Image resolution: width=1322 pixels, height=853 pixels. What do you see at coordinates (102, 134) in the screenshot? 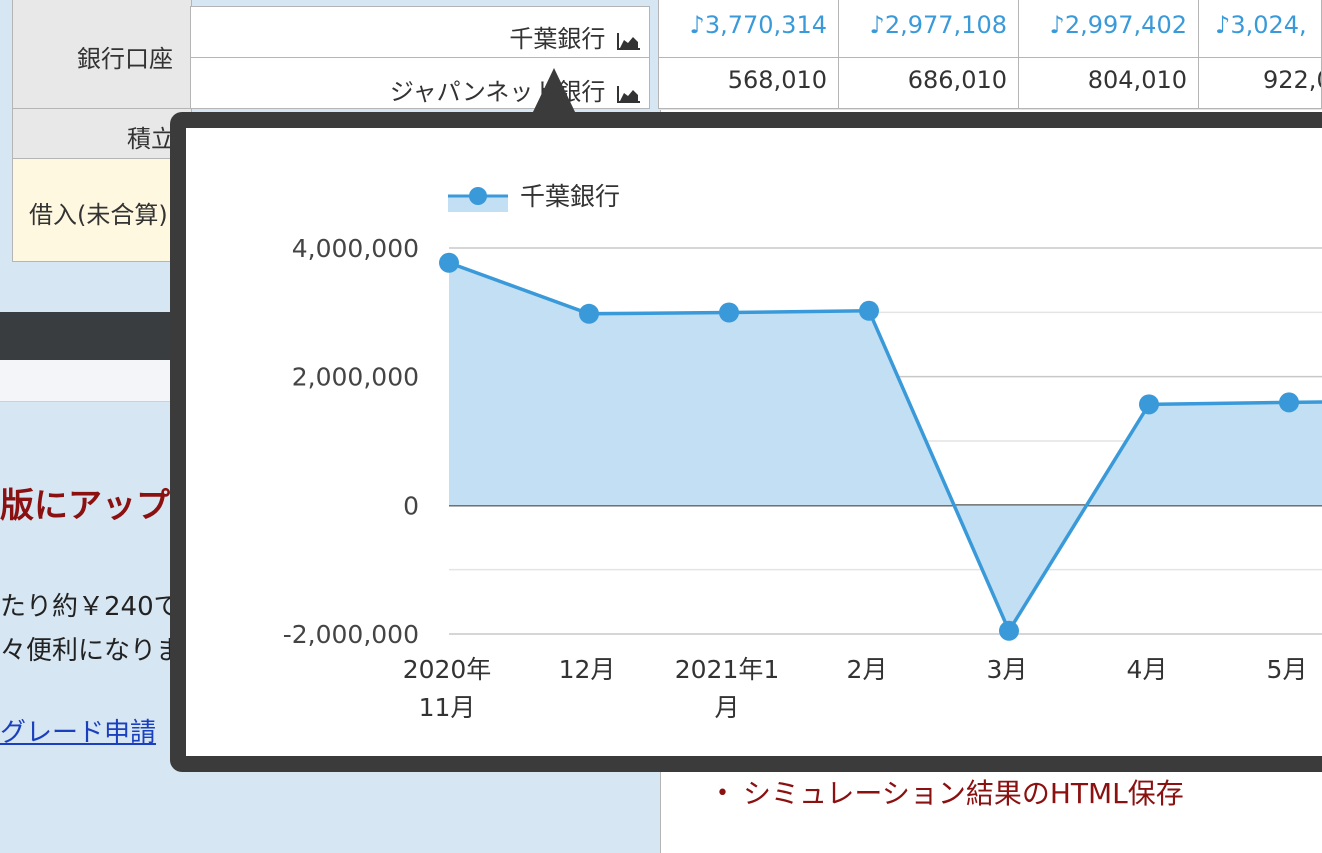
I see `saving-group-header: 積立` at bounding box center [102, 134].